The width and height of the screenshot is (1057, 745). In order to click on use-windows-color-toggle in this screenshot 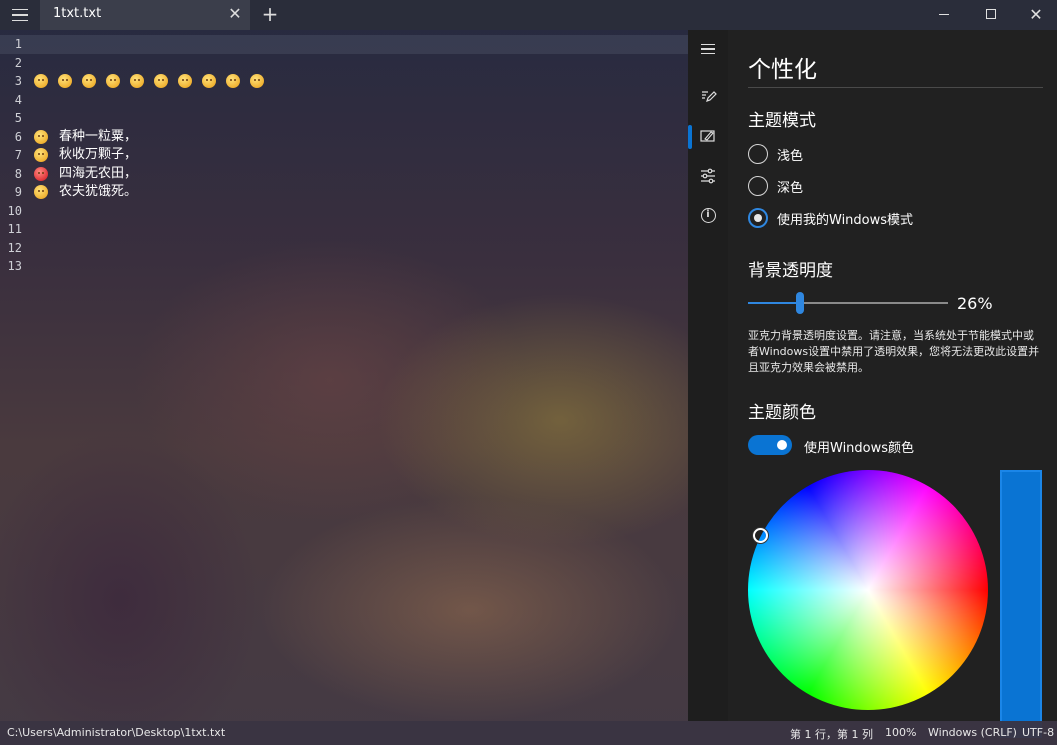, I will do `click(770, 445)`.